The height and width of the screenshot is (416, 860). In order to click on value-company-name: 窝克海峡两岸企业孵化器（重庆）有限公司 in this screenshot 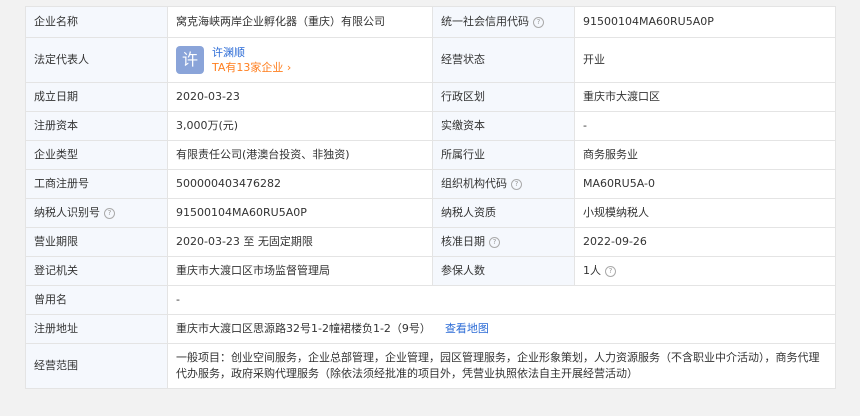, I will do `click(300, 22)`.